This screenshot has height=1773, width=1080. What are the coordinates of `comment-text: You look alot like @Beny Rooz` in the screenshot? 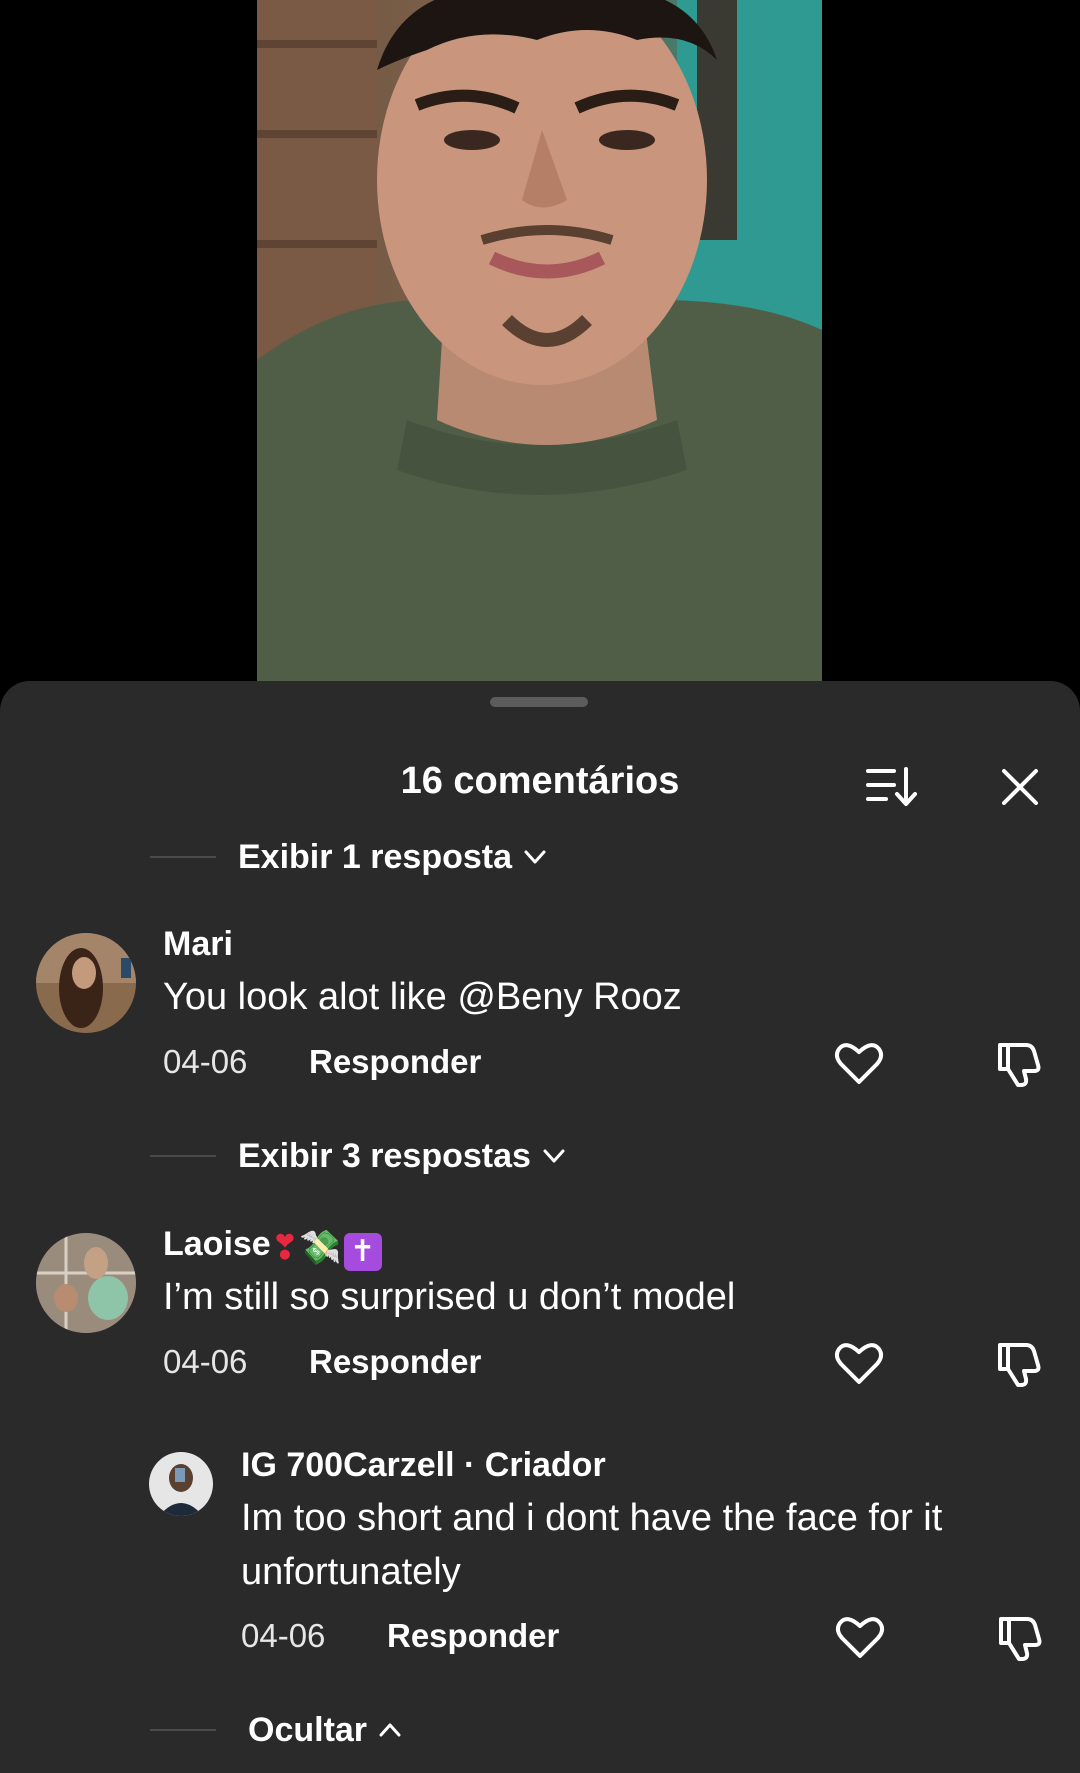 It's located at (422, 997).